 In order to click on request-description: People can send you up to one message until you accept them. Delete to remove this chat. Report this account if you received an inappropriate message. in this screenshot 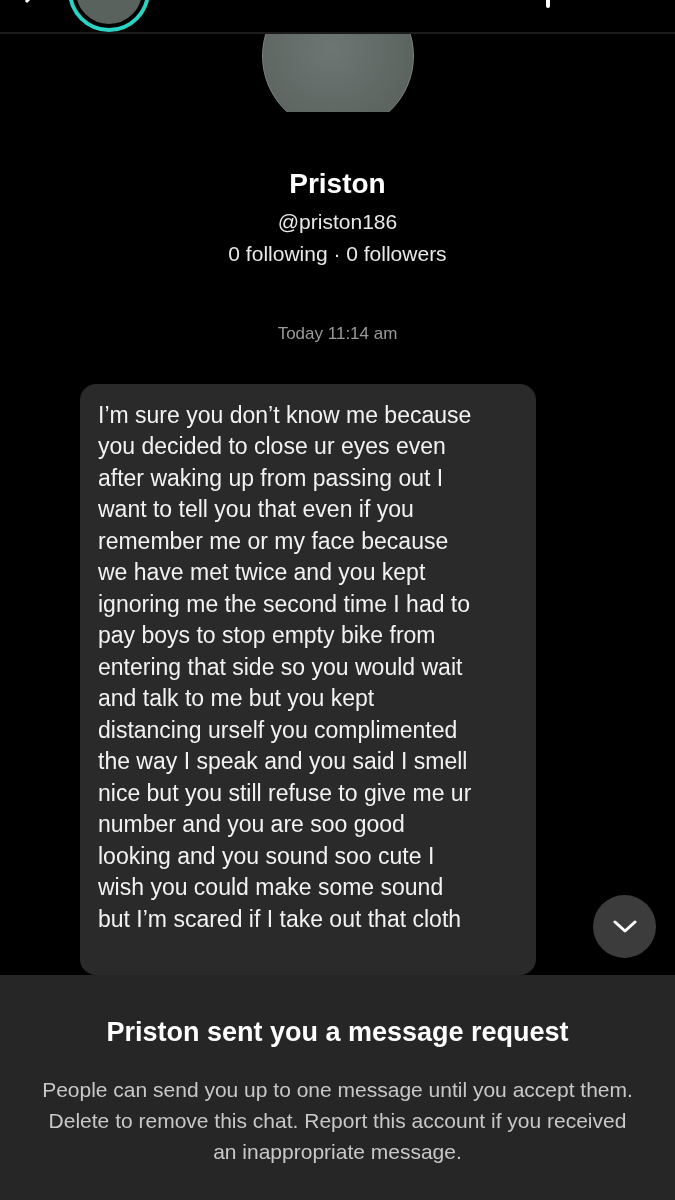, I will do `click(337, 1121)`.